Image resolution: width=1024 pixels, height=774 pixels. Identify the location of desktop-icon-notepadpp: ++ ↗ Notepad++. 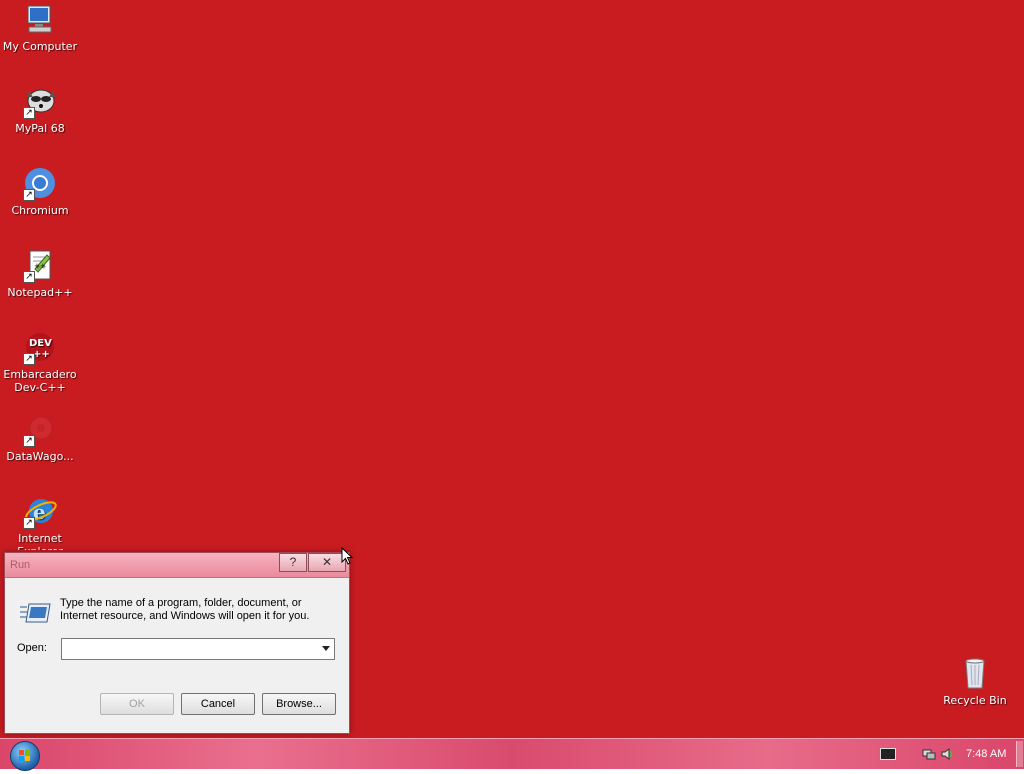
(40, 274).